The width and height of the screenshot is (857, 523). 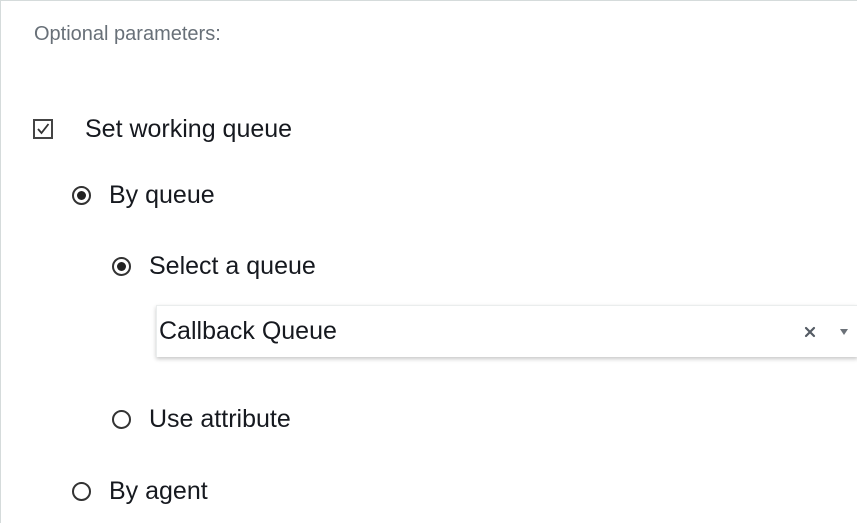 I want to click on by-queue-option: By queue, so click(x=143, y=195).